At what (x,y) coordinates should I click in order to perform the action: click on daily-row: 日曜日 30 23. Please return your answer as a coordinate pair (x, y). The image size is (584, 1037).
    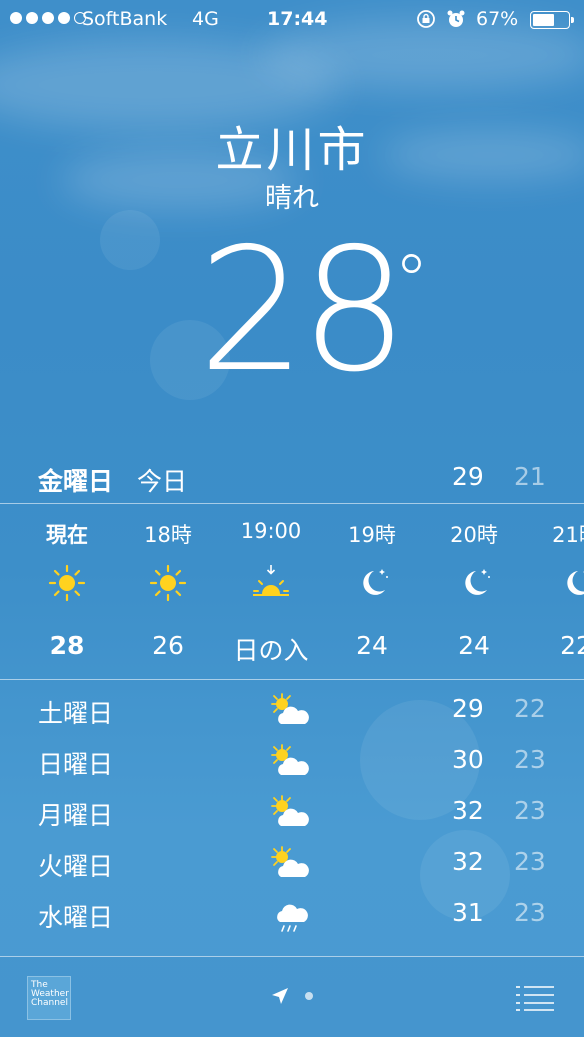
    Looking at the image, I should click on (292, 762).